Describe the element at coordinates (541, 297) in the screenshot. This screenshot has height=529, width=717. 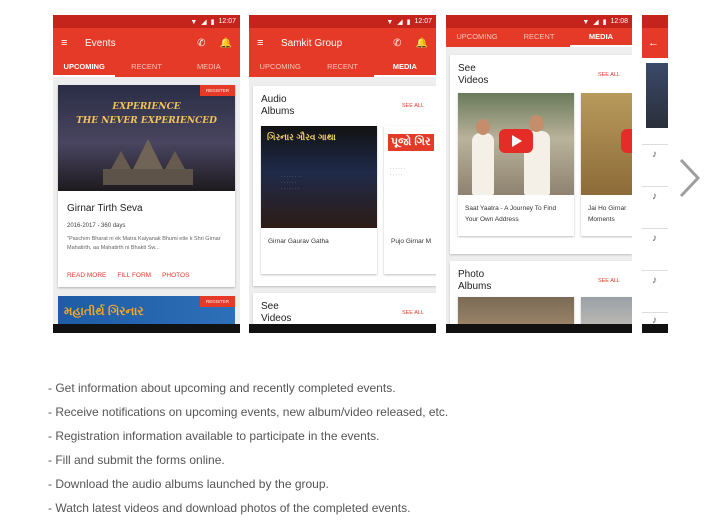
I see `photo-albums-section: Photo Albums SEE ALL` at that location.